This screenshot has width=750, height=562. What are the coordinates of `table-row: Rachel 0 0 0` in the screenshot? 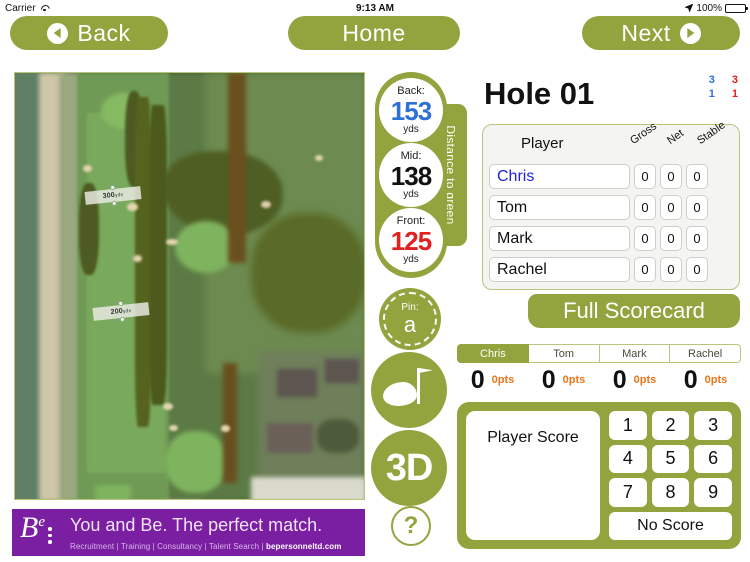 It's located at (611, 269).